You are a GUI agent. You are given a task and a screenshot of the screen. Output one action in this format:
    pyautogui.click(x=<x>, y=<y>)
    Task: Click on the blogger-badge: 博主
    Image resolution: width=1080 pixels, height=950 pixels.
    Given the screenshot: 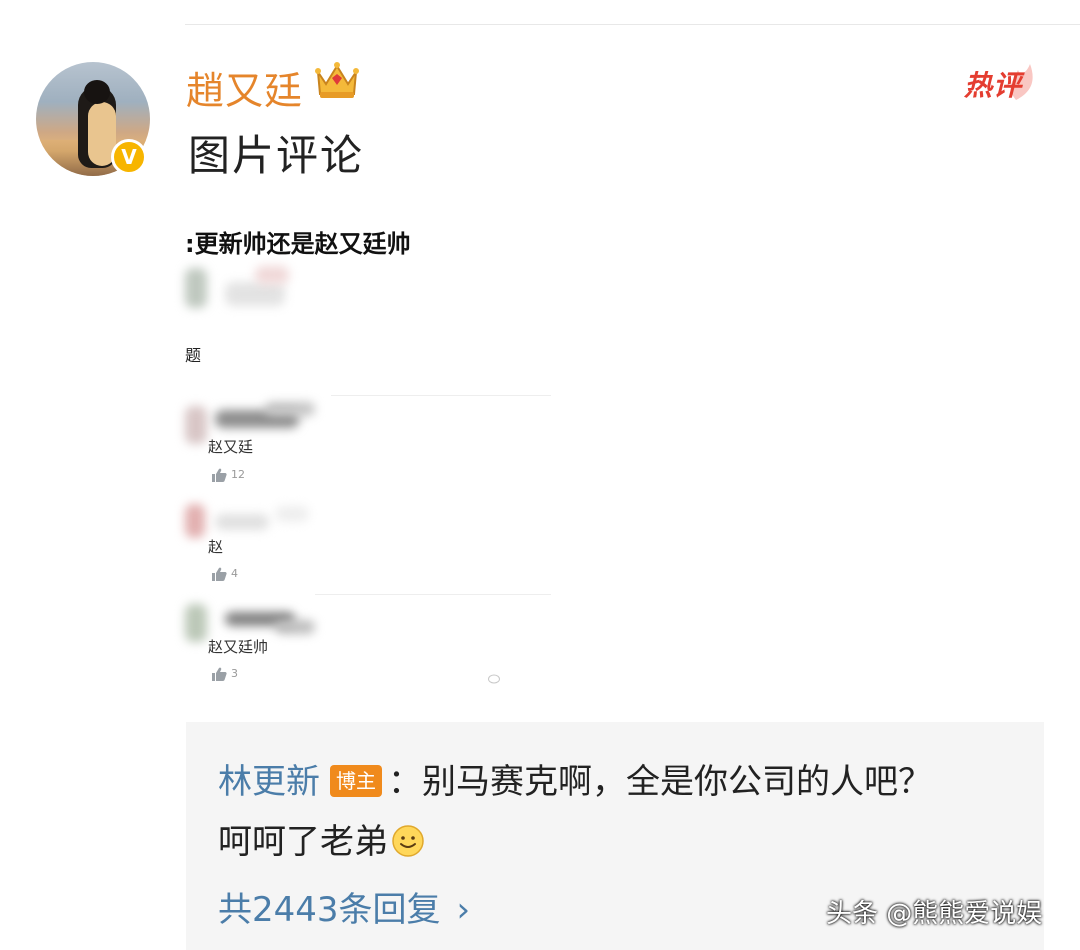 What is the action you would take?
    pyautogui.click(x=356, y=780)
    